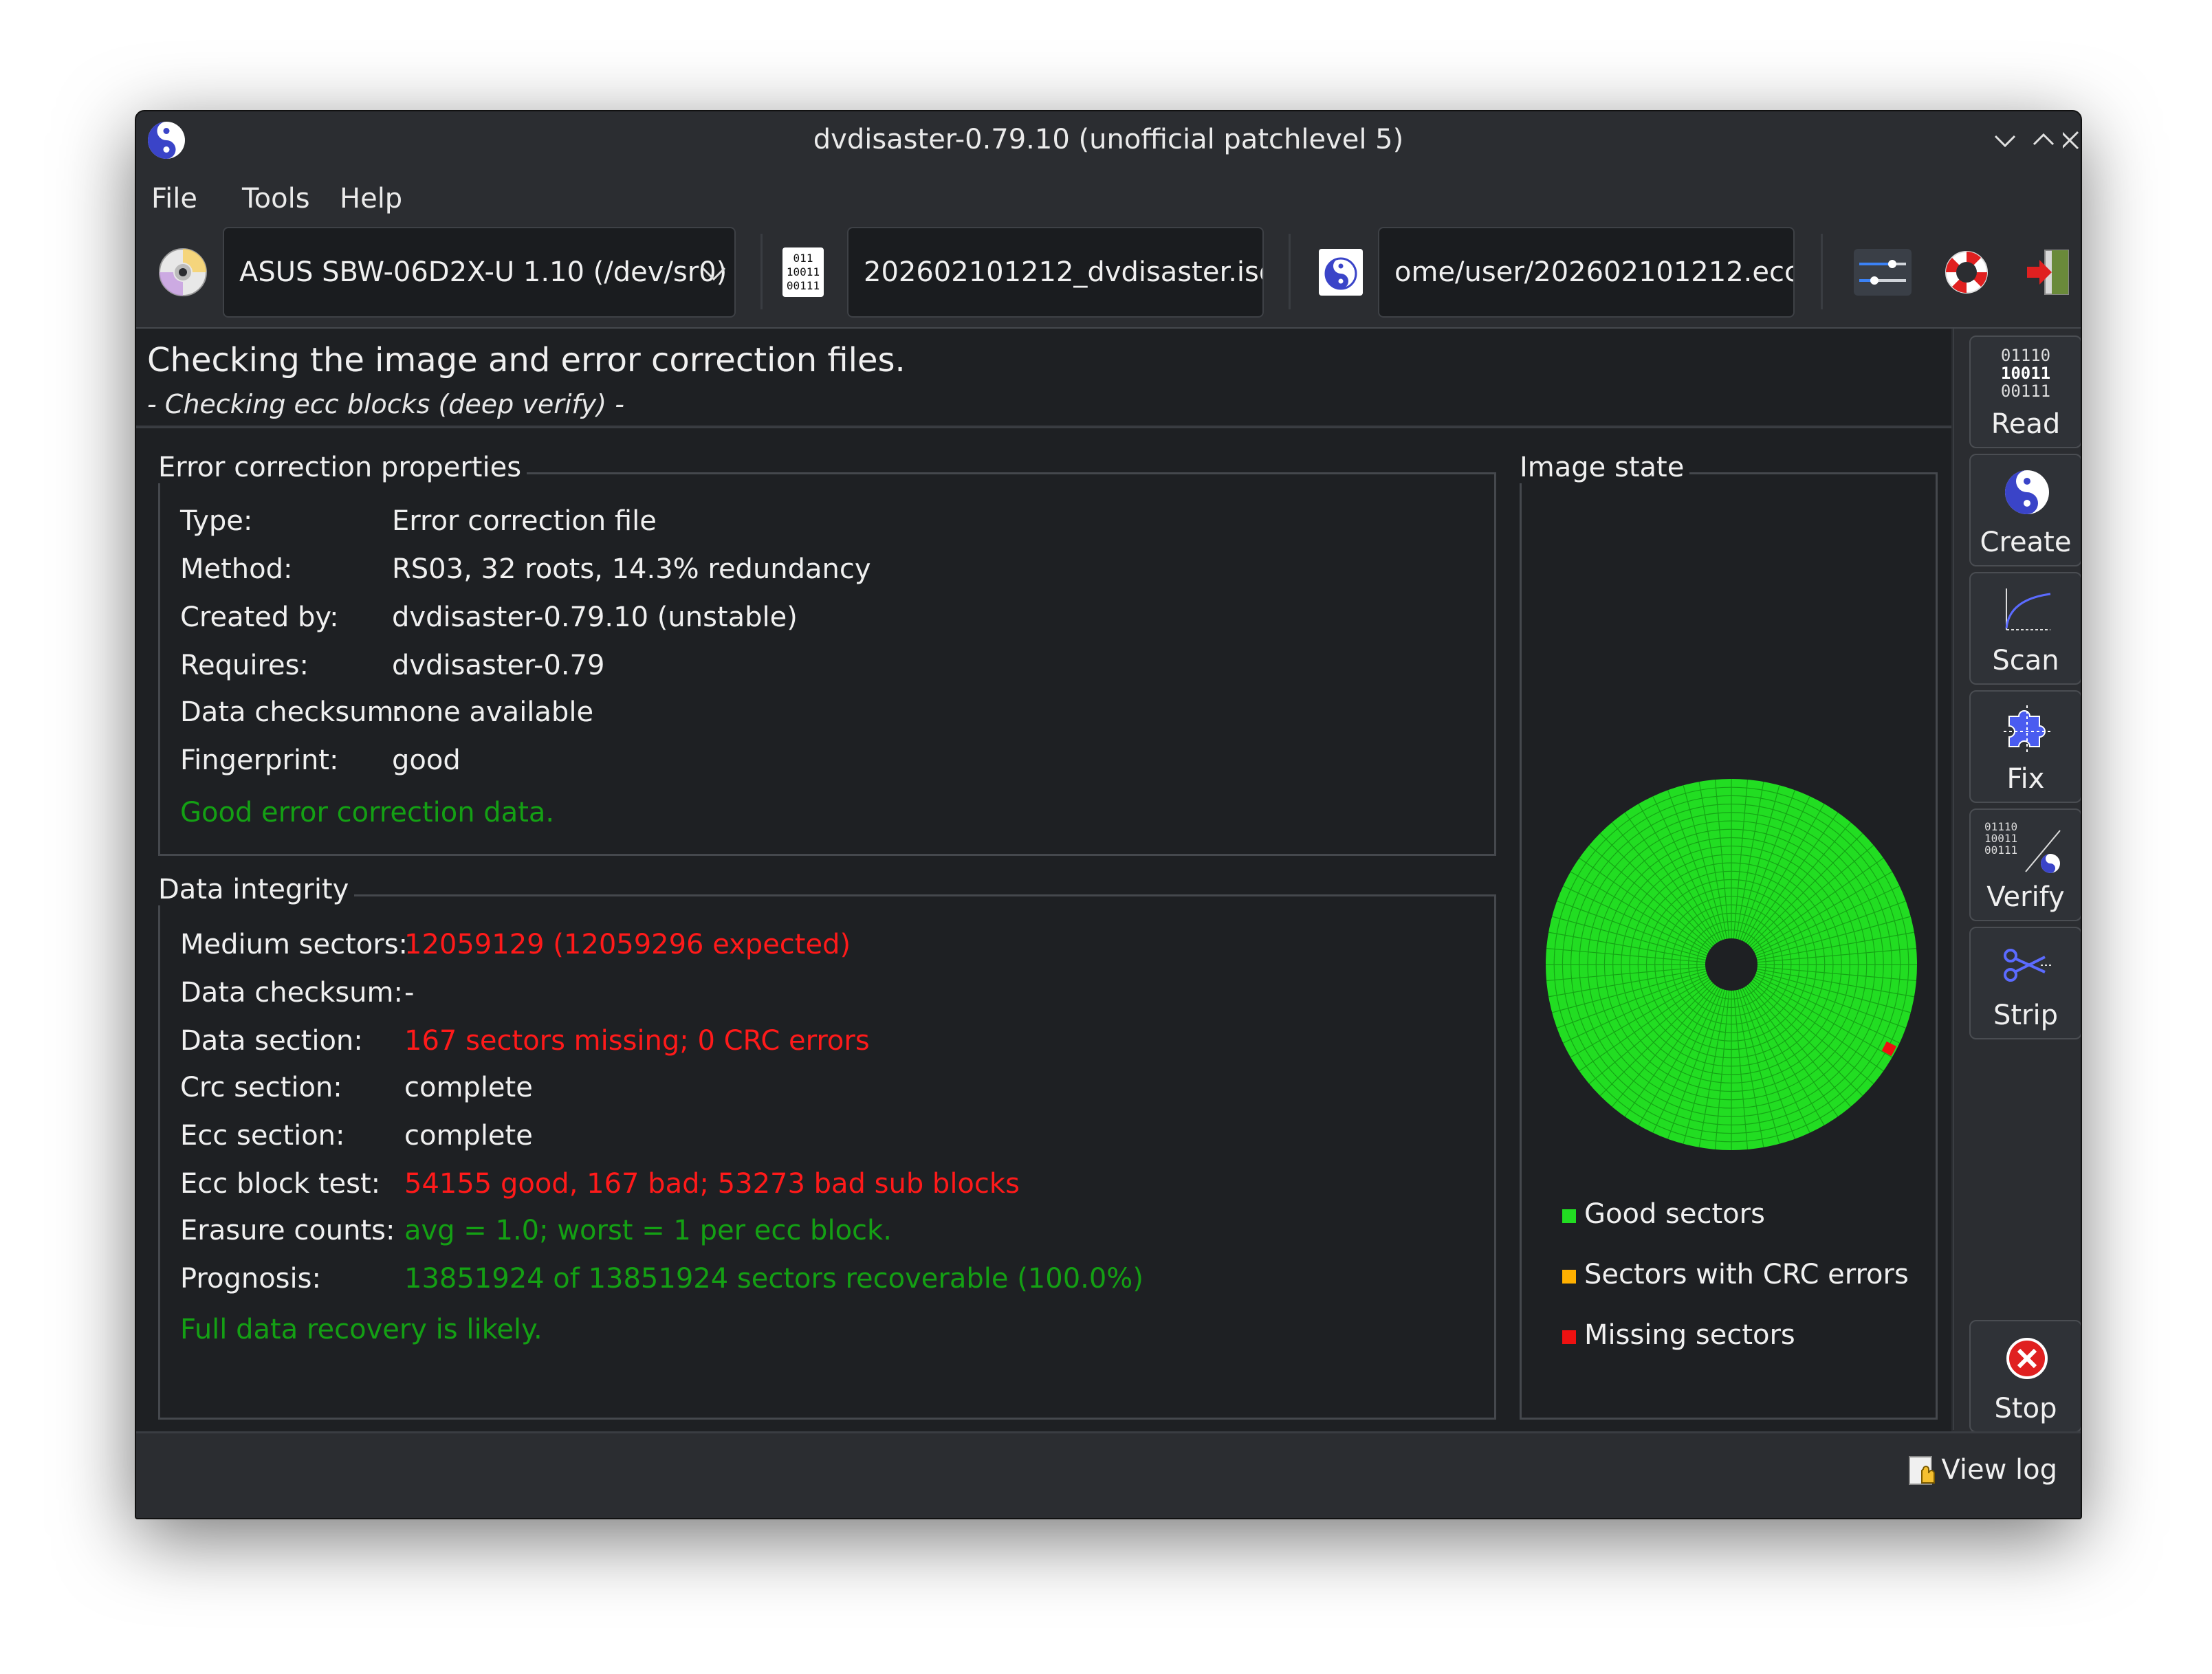  I want to click on image-file-input: 202602101212_dvdisaster.iso, so click(1055, 272).